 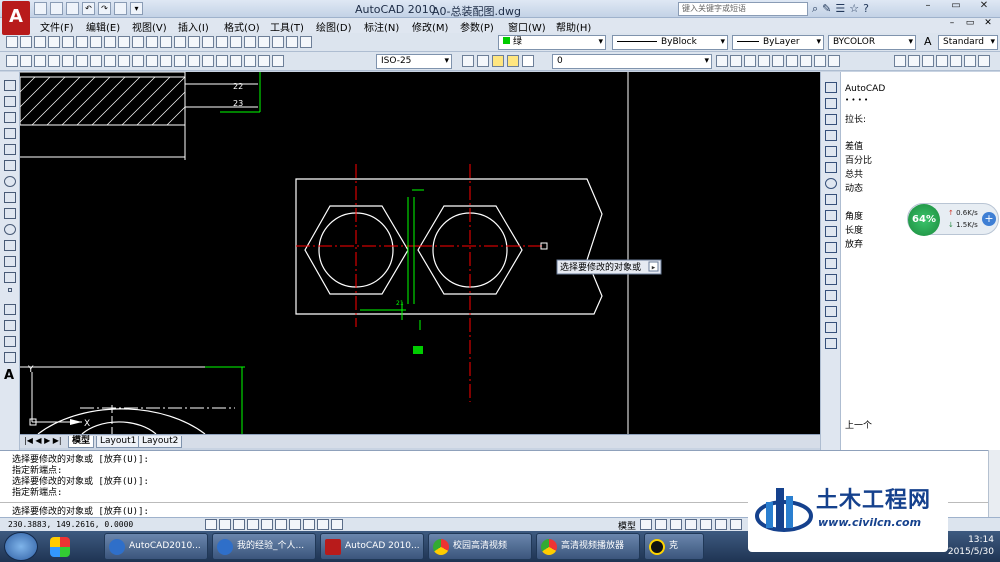 What do you see at coordinates (54, 61) in the screenshot?
I see `dim-ordinate-icon` at bounding box center [54, 61].